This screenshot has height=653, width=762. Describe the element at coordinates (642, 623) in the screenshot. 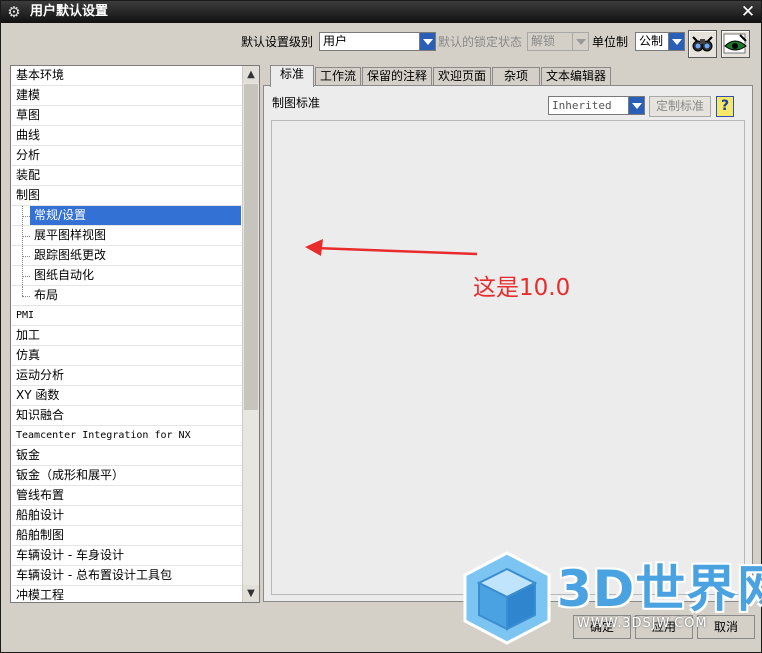

I see `watermark-url: WWW.3DSJW.COM` at that location.